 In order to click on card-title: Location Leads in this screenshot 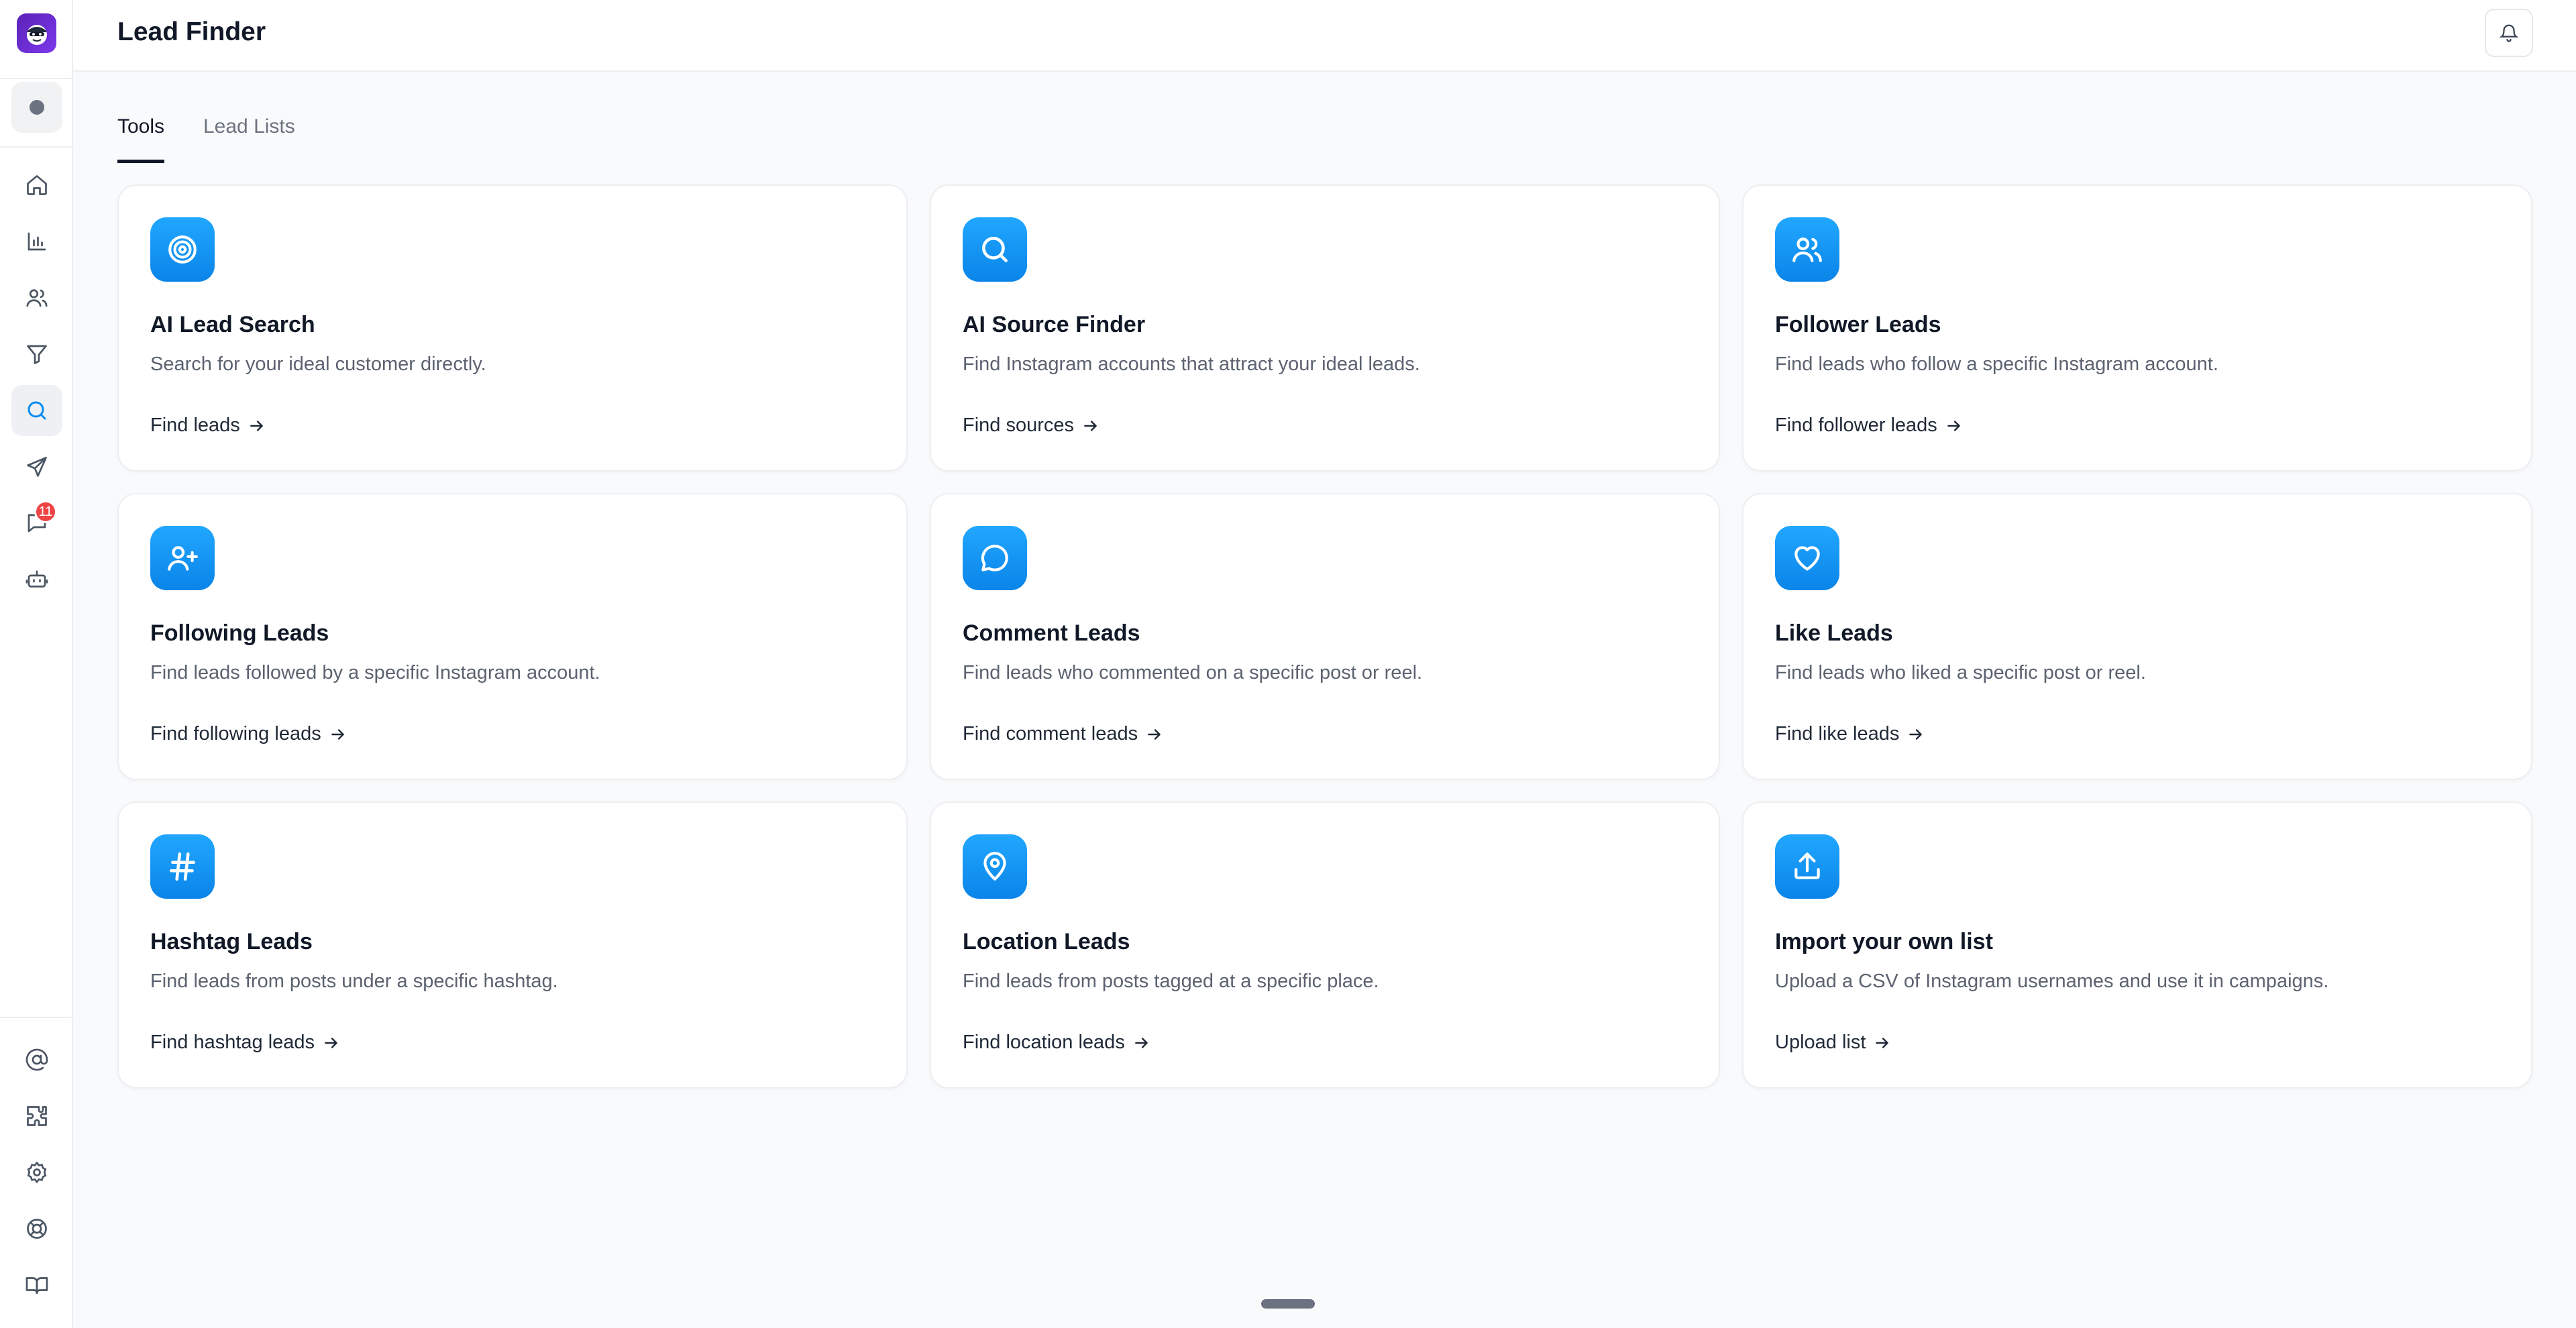, I will do `click(1046, 942)`.